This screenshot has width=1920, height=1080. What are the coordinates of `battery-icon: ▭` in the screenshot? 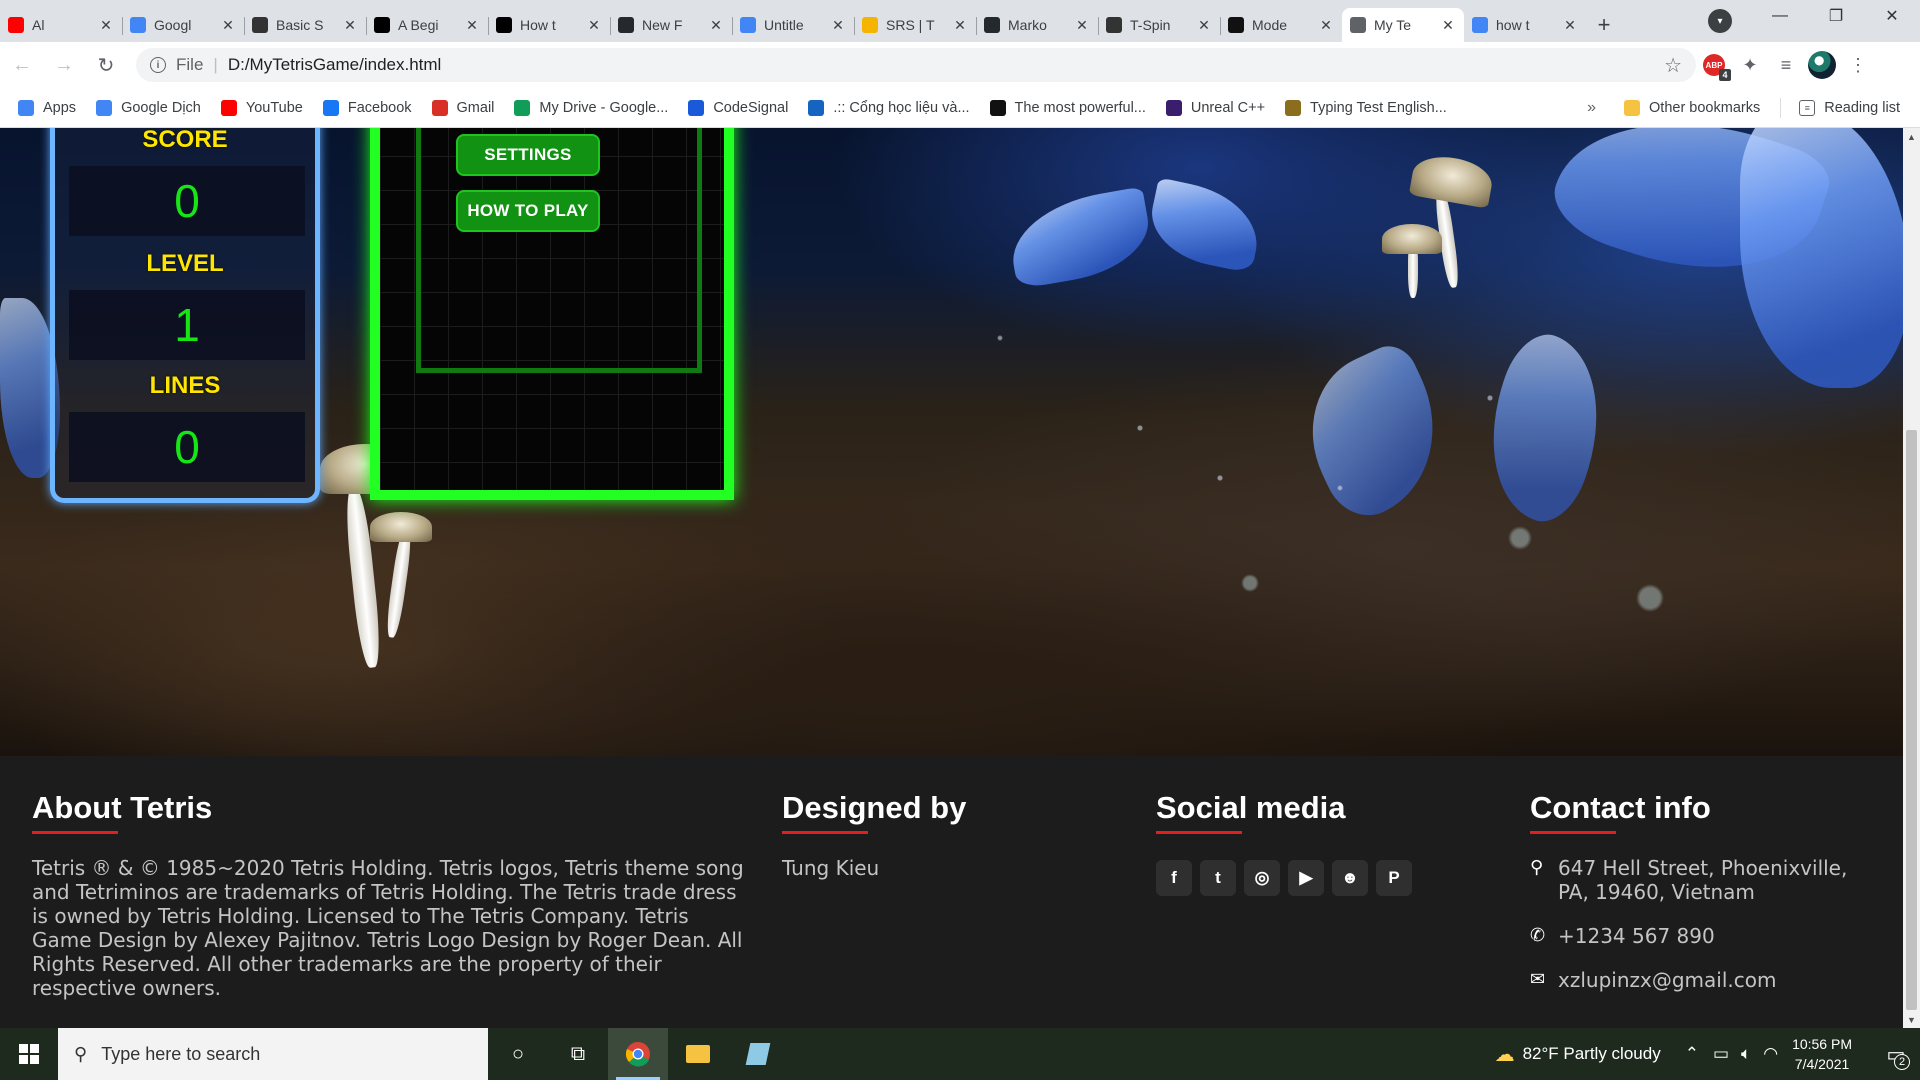 It's located at (1721, 1054).